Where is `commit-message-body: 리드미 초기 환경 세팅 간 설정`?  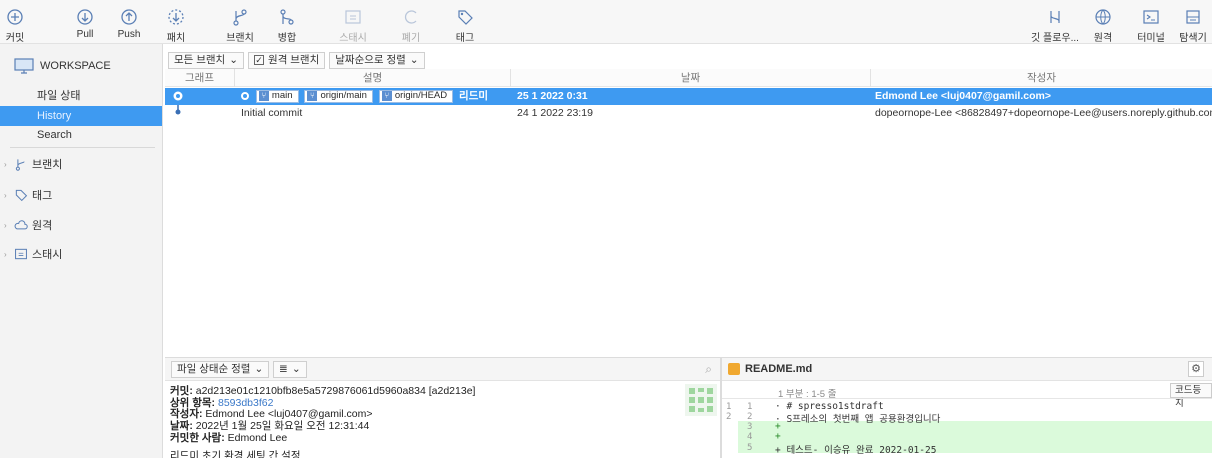 commit-message-body: 리드미 초기 환경 세팅 간 설정 is located at coordinates (235, 454).